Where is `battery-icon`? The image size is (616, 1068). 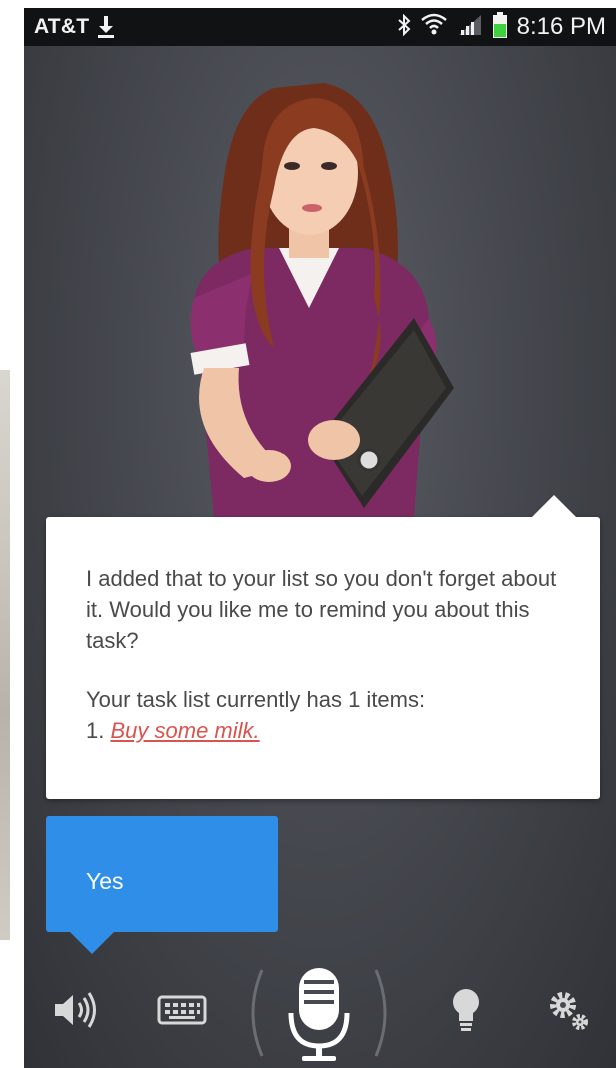 battery-icon is located at coordinates (499, 27).